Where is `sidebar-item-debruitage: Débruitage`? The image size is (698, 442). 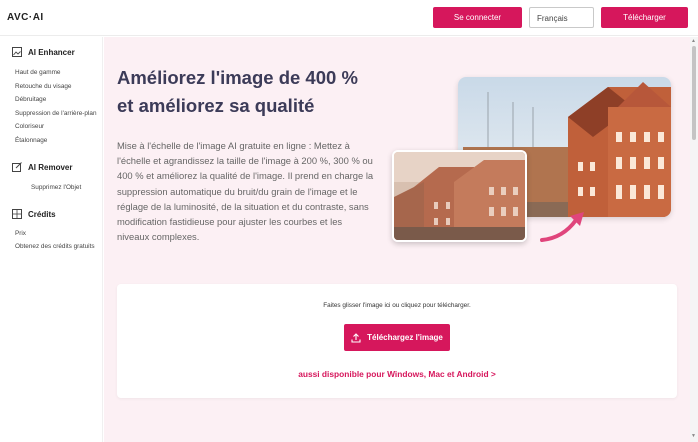 sidebar-item-debruitage: Débruitage is located at coordinates (30, 99).